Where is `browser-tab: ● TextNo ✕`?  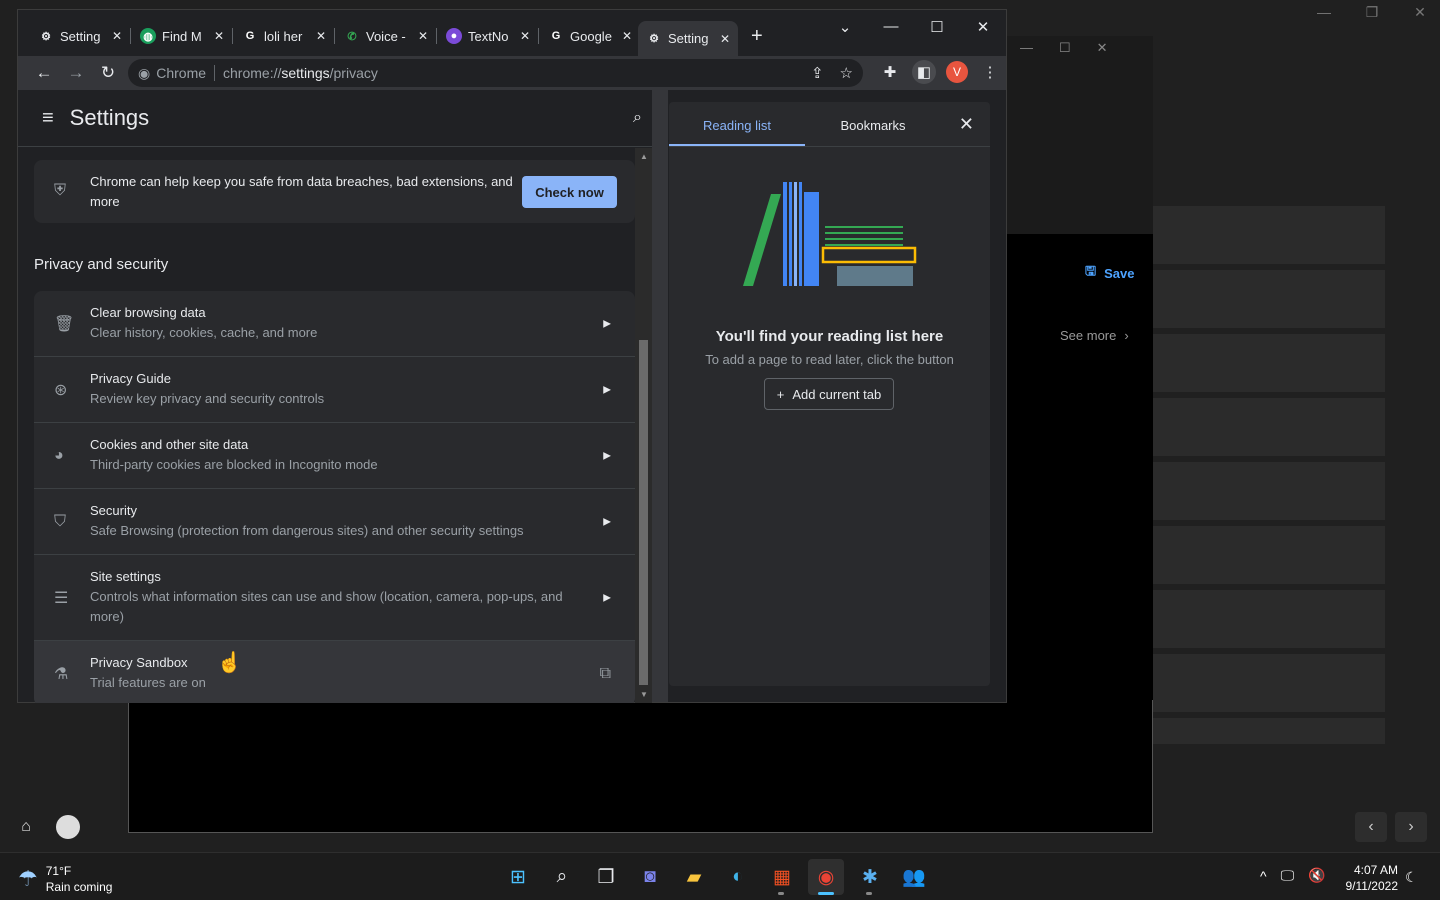
browser-tab: ● TextNo ✕ is located at coordinates (488, 36).